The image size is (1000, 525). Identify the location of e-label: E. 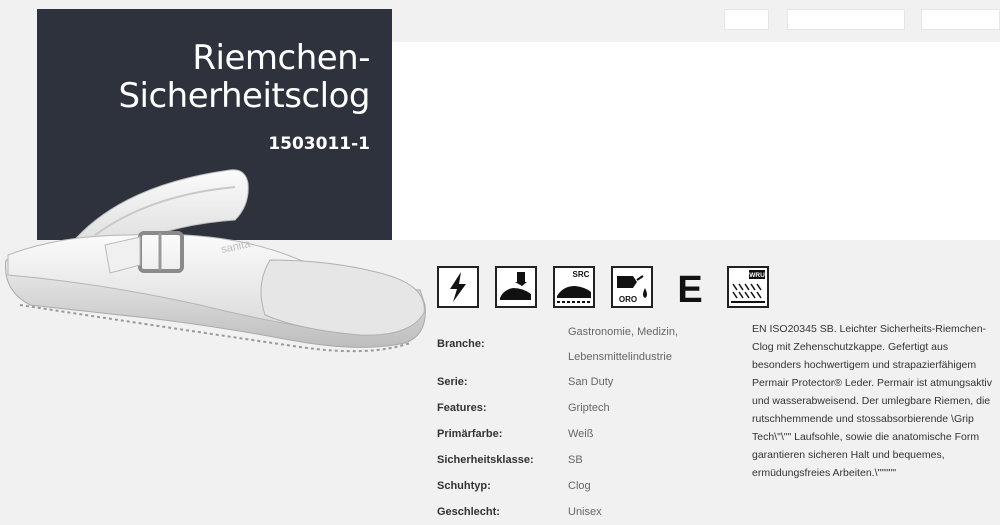
(689, 288).